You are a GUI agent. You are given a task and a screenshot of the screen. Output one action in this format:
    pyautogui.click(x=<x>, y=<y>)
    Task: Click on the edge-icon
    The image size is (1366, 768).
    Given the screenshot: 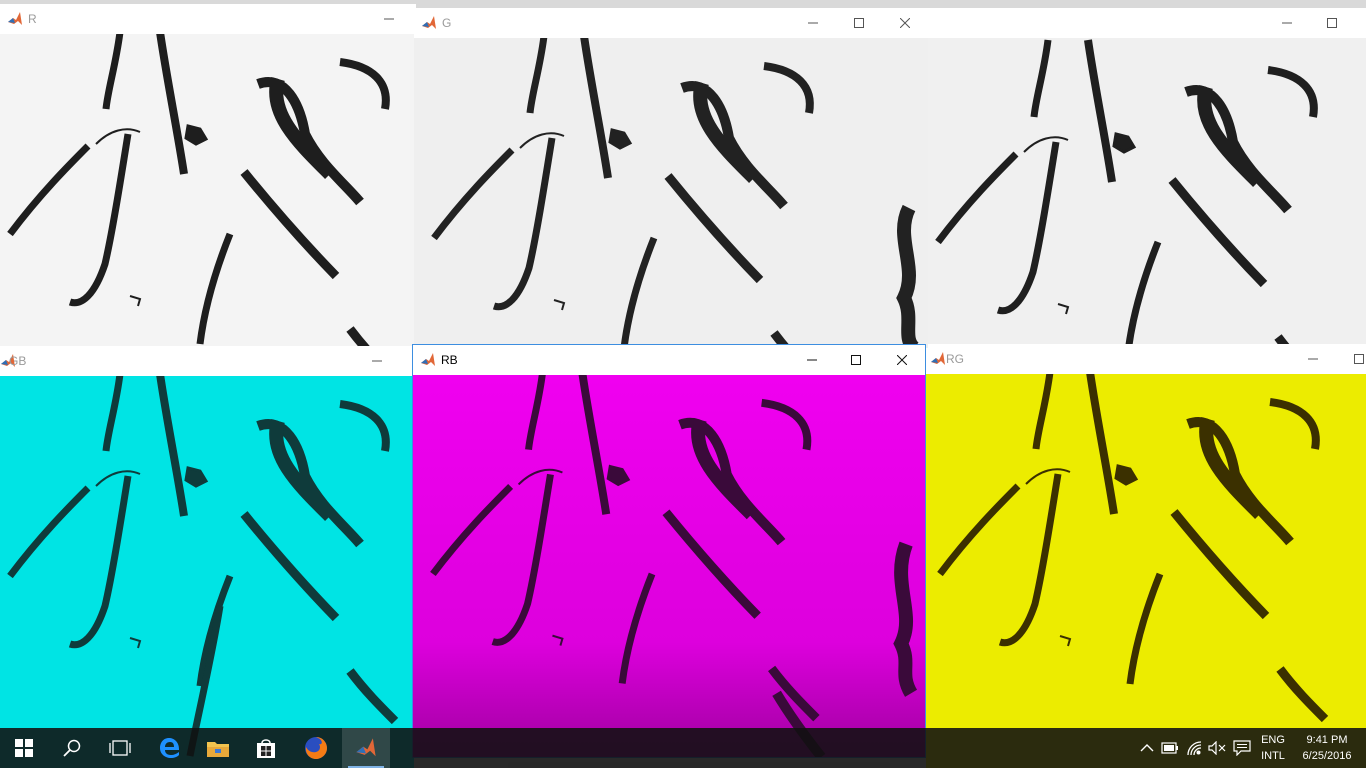 What is the action you would take?
    pyautogui.click(x=169, y=748)
    